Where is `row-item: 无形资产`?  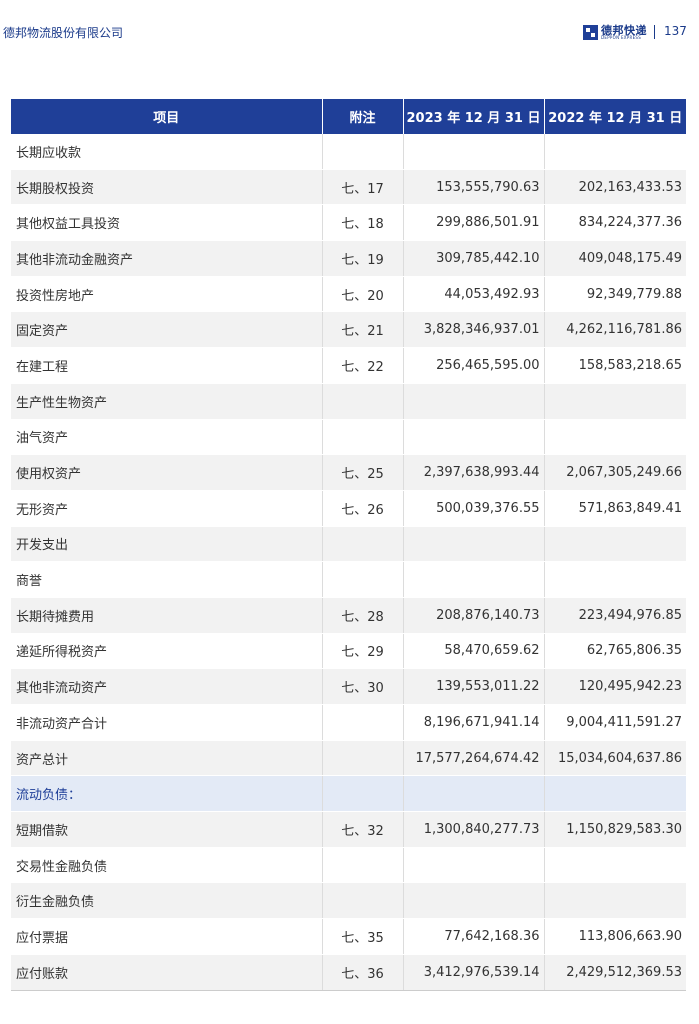
row-item: 无形资产 is located at coordinates (167, 508).